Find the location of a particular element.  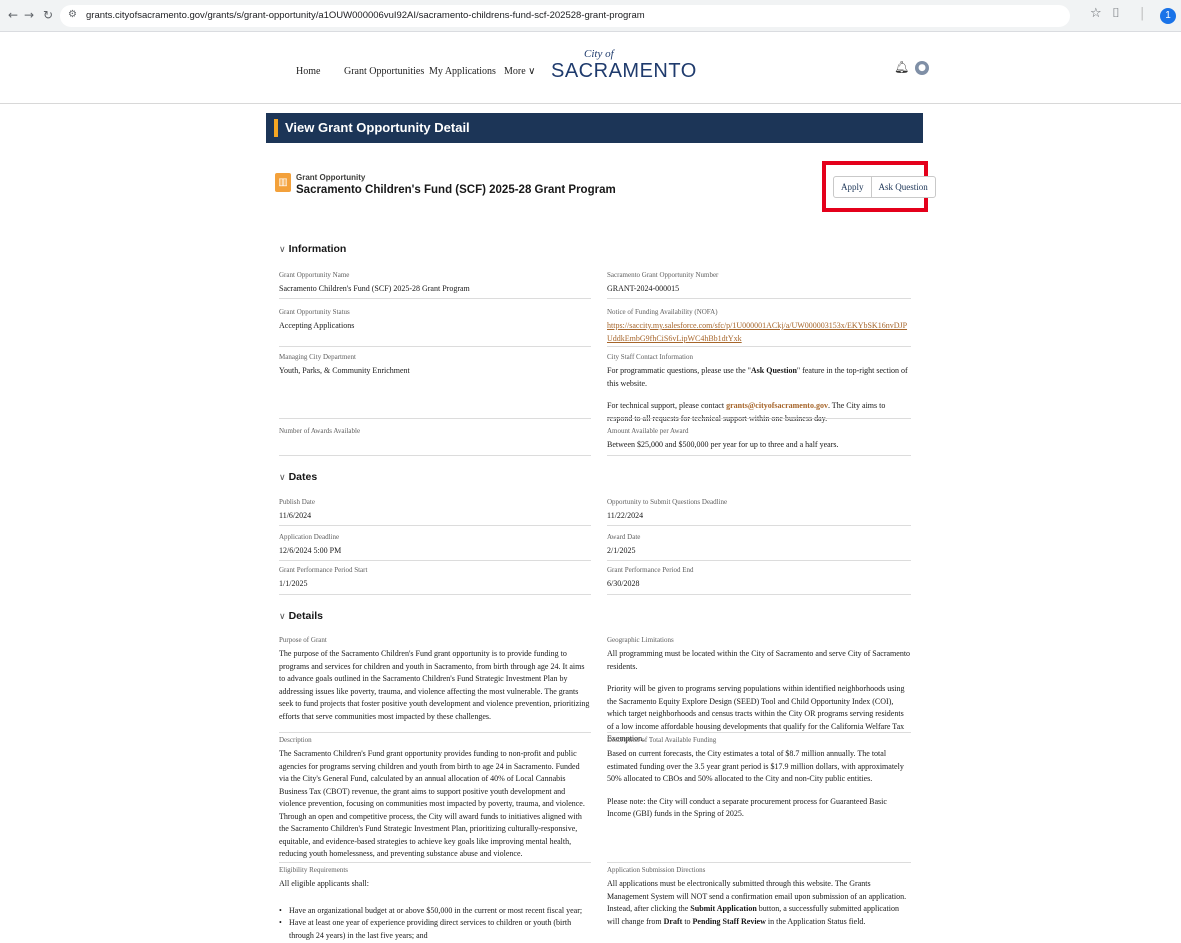

field-value: 6/30/2028 is located at coordinates (623, 583).